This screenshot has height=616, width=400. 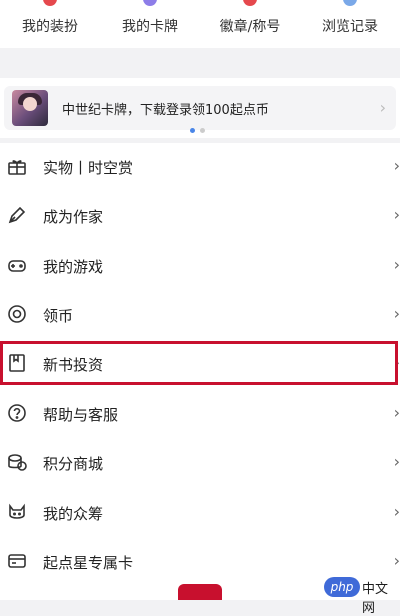 What do you see at coordinates (58, 316) in the screenshot?
I see `menu-item-label: 领币` at bounding box center [58, 316].